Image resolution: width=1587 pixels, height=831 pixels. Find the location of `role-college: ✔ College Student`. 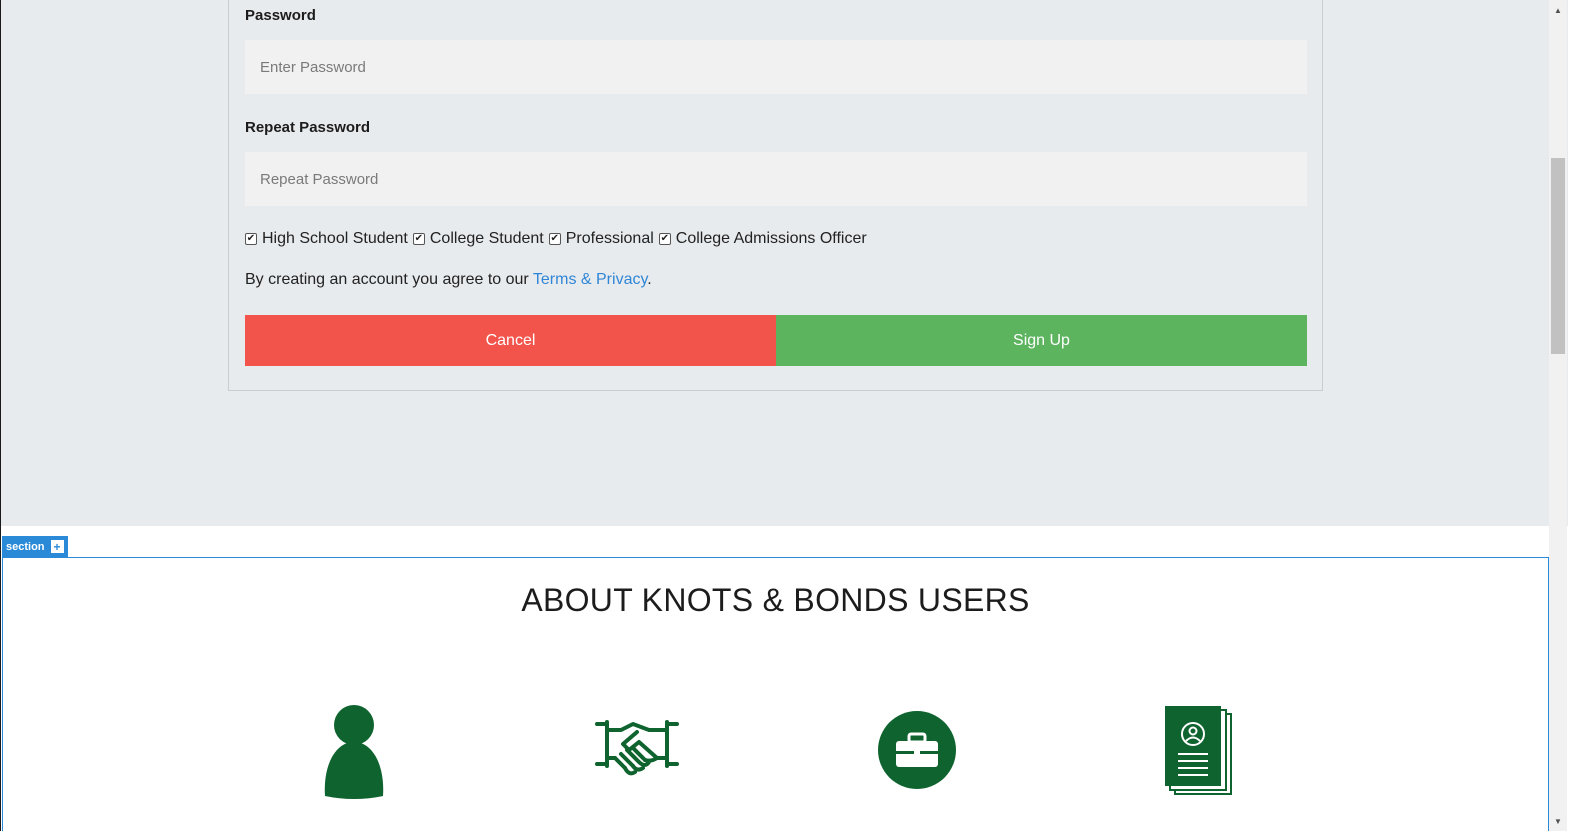

role-college: ✔ College Student is located at coordinates (478, 239).